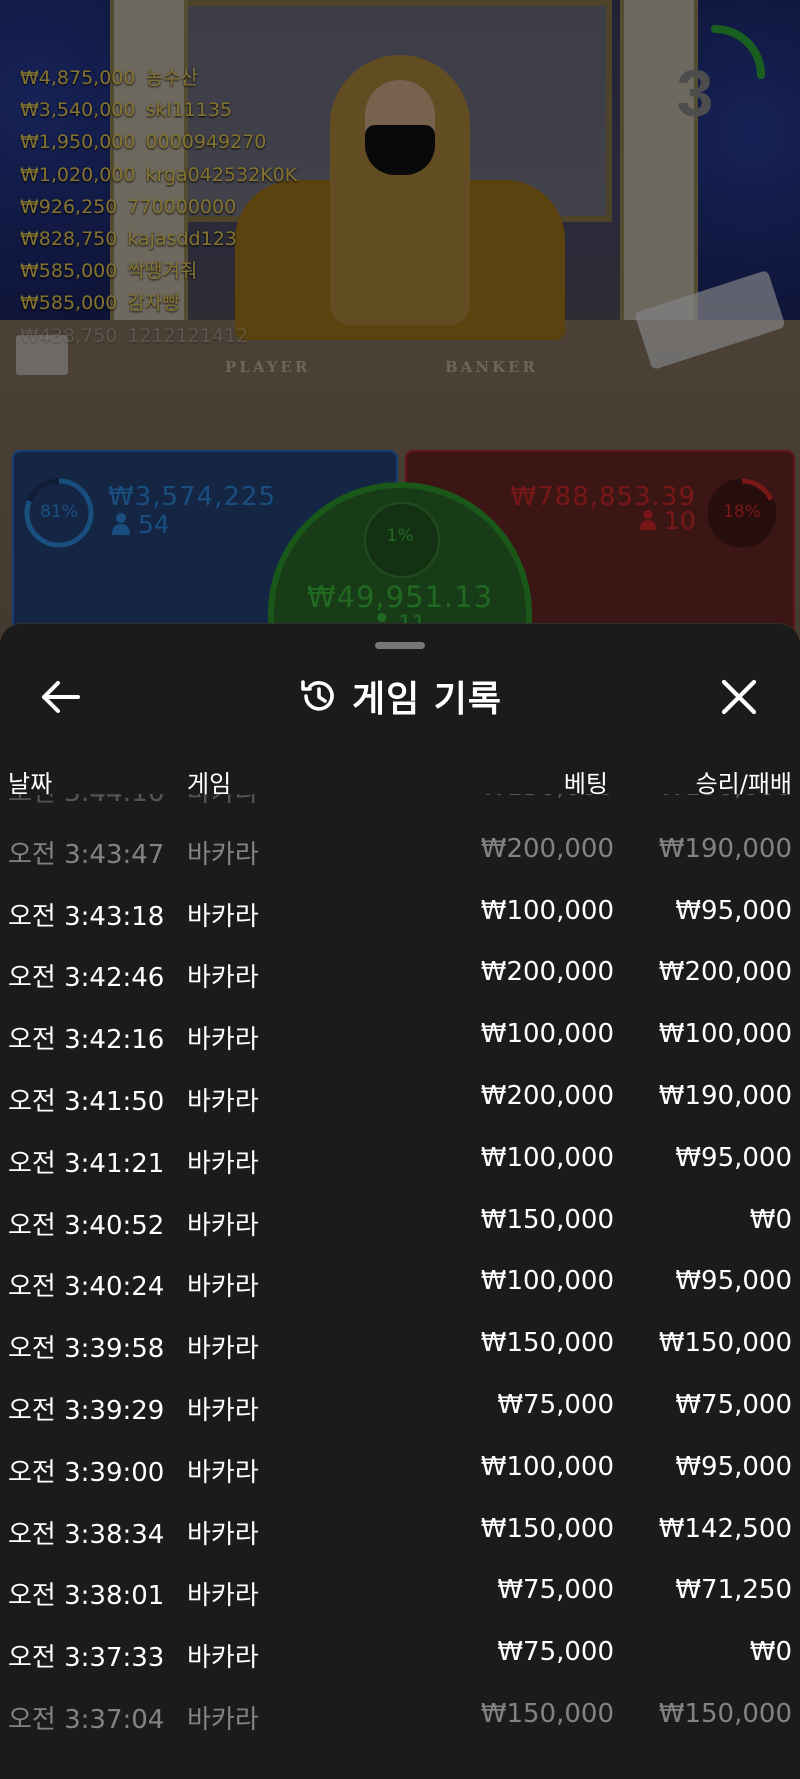 This screenshot has width=800, height=1779. Describe the element at coordinates (86, 1225) in the screenshot. I see `row-date: 오전 3:40:52` at that location.